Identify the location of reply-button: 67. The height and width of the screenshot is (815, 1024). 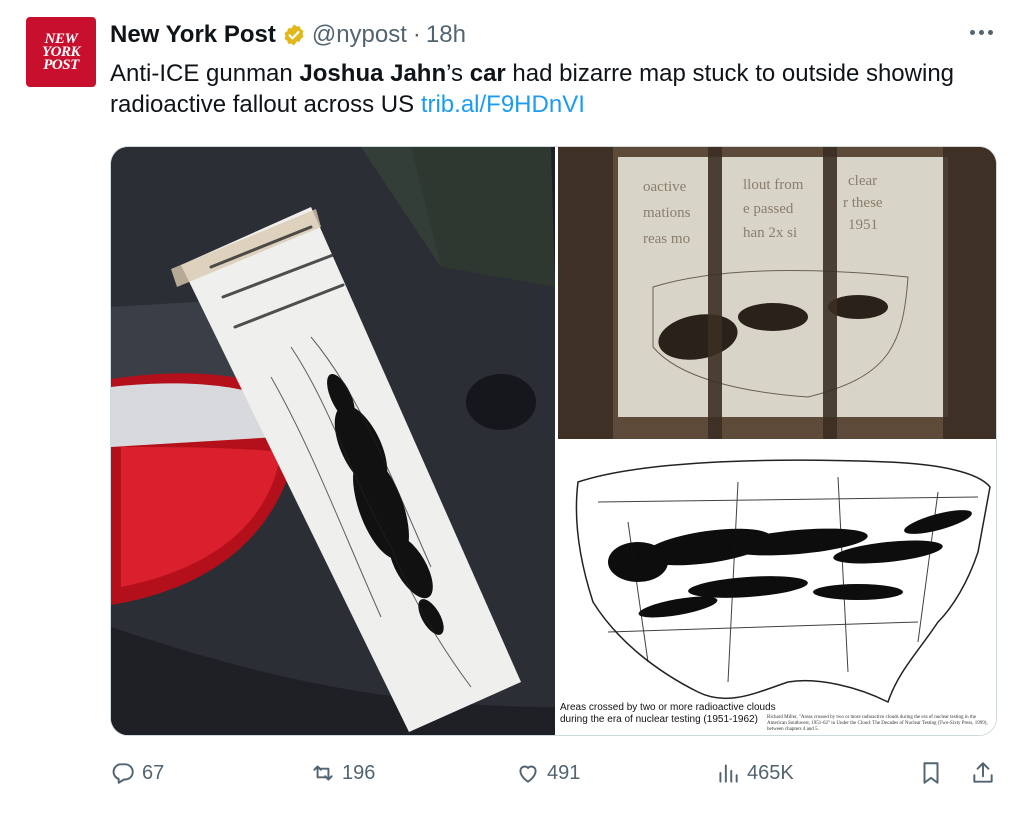
(137, 773).